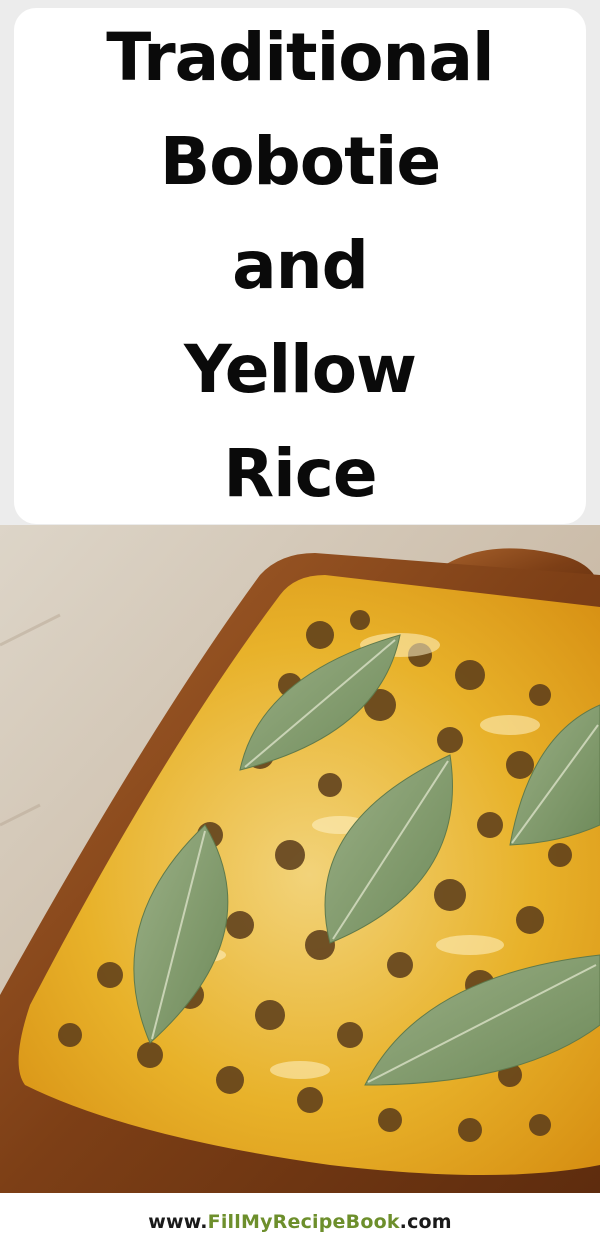 This screenshot has width=600, height=1250. Describe the element at coordinates (300, 369) in the screenshot. I see `title-line-4: Yellow` at that location.